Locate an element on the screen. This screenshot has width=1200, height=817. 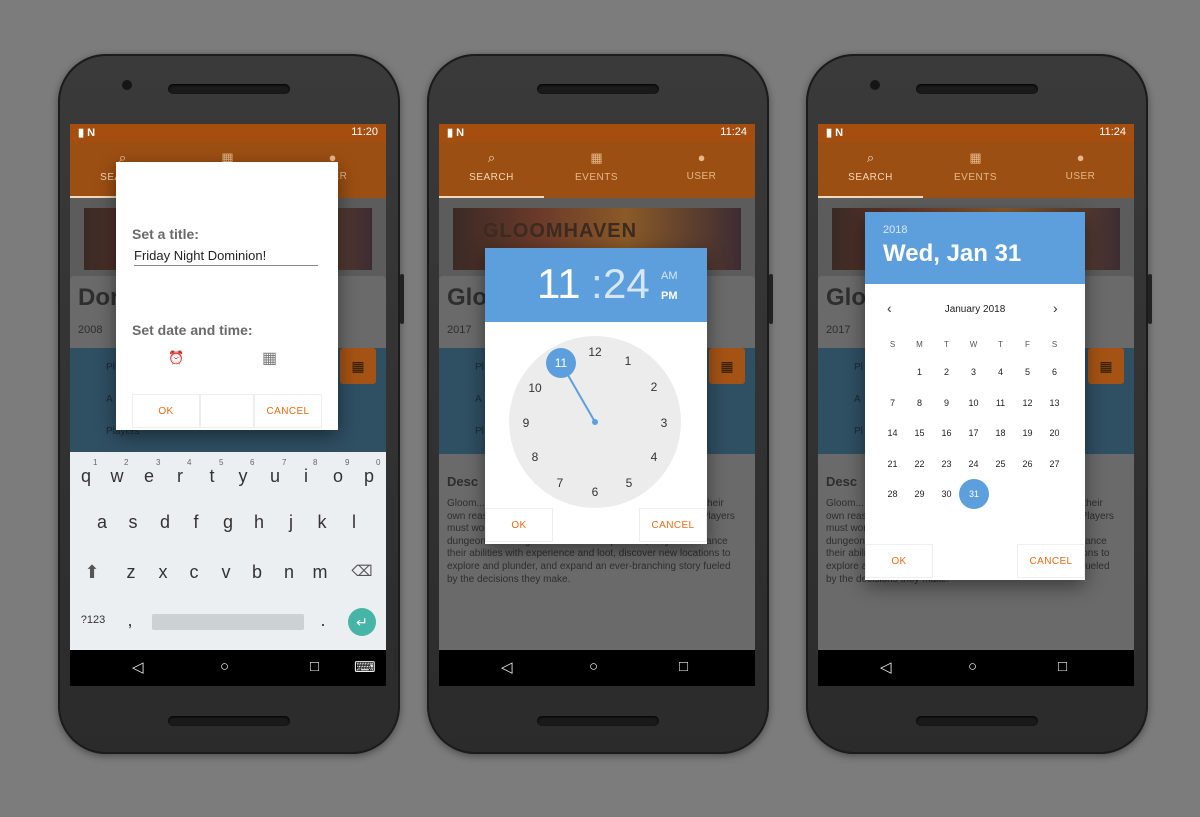
clock-number: 2 is located at coordinates (654, 387).